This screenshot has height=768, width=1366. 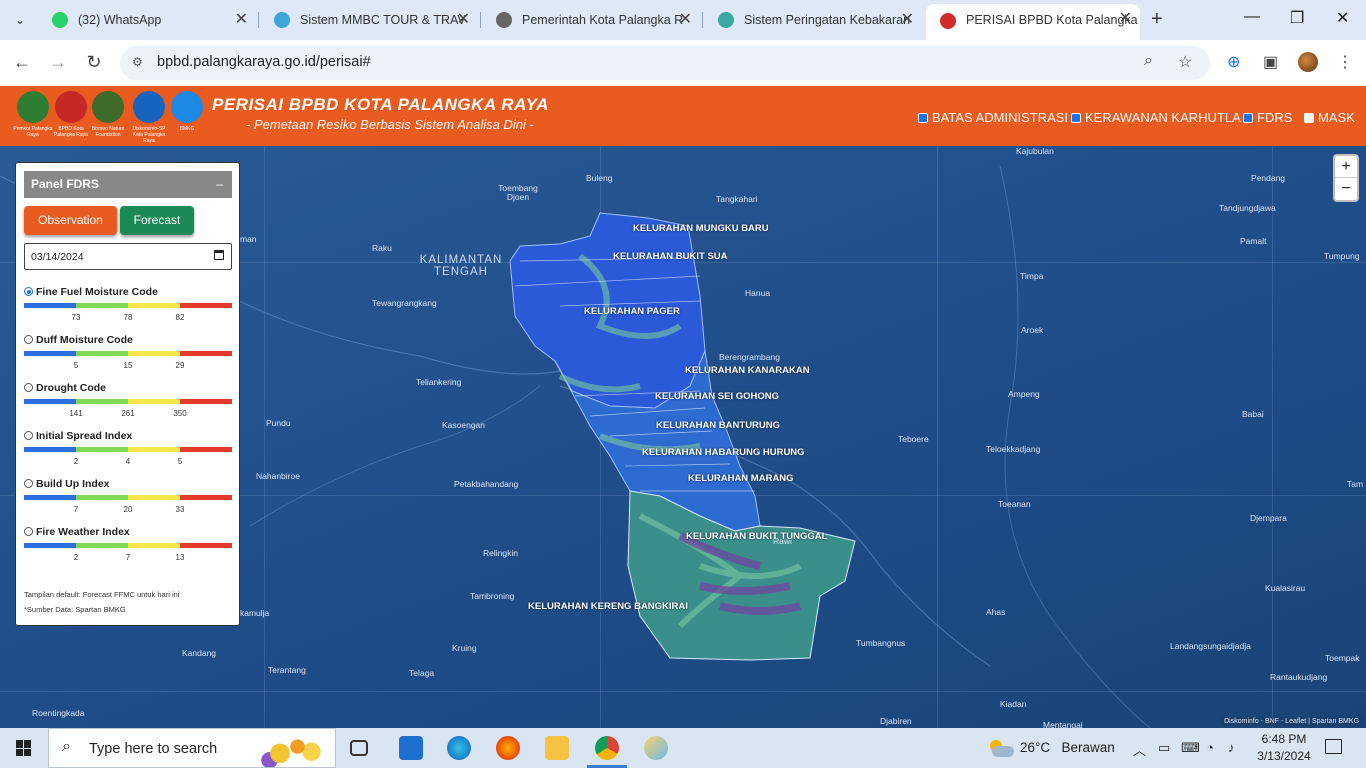 What do you see at coordinates (157, 220) in the screenshot?
I see `forecast-button: Forecast` at bounding box center [157, 220].